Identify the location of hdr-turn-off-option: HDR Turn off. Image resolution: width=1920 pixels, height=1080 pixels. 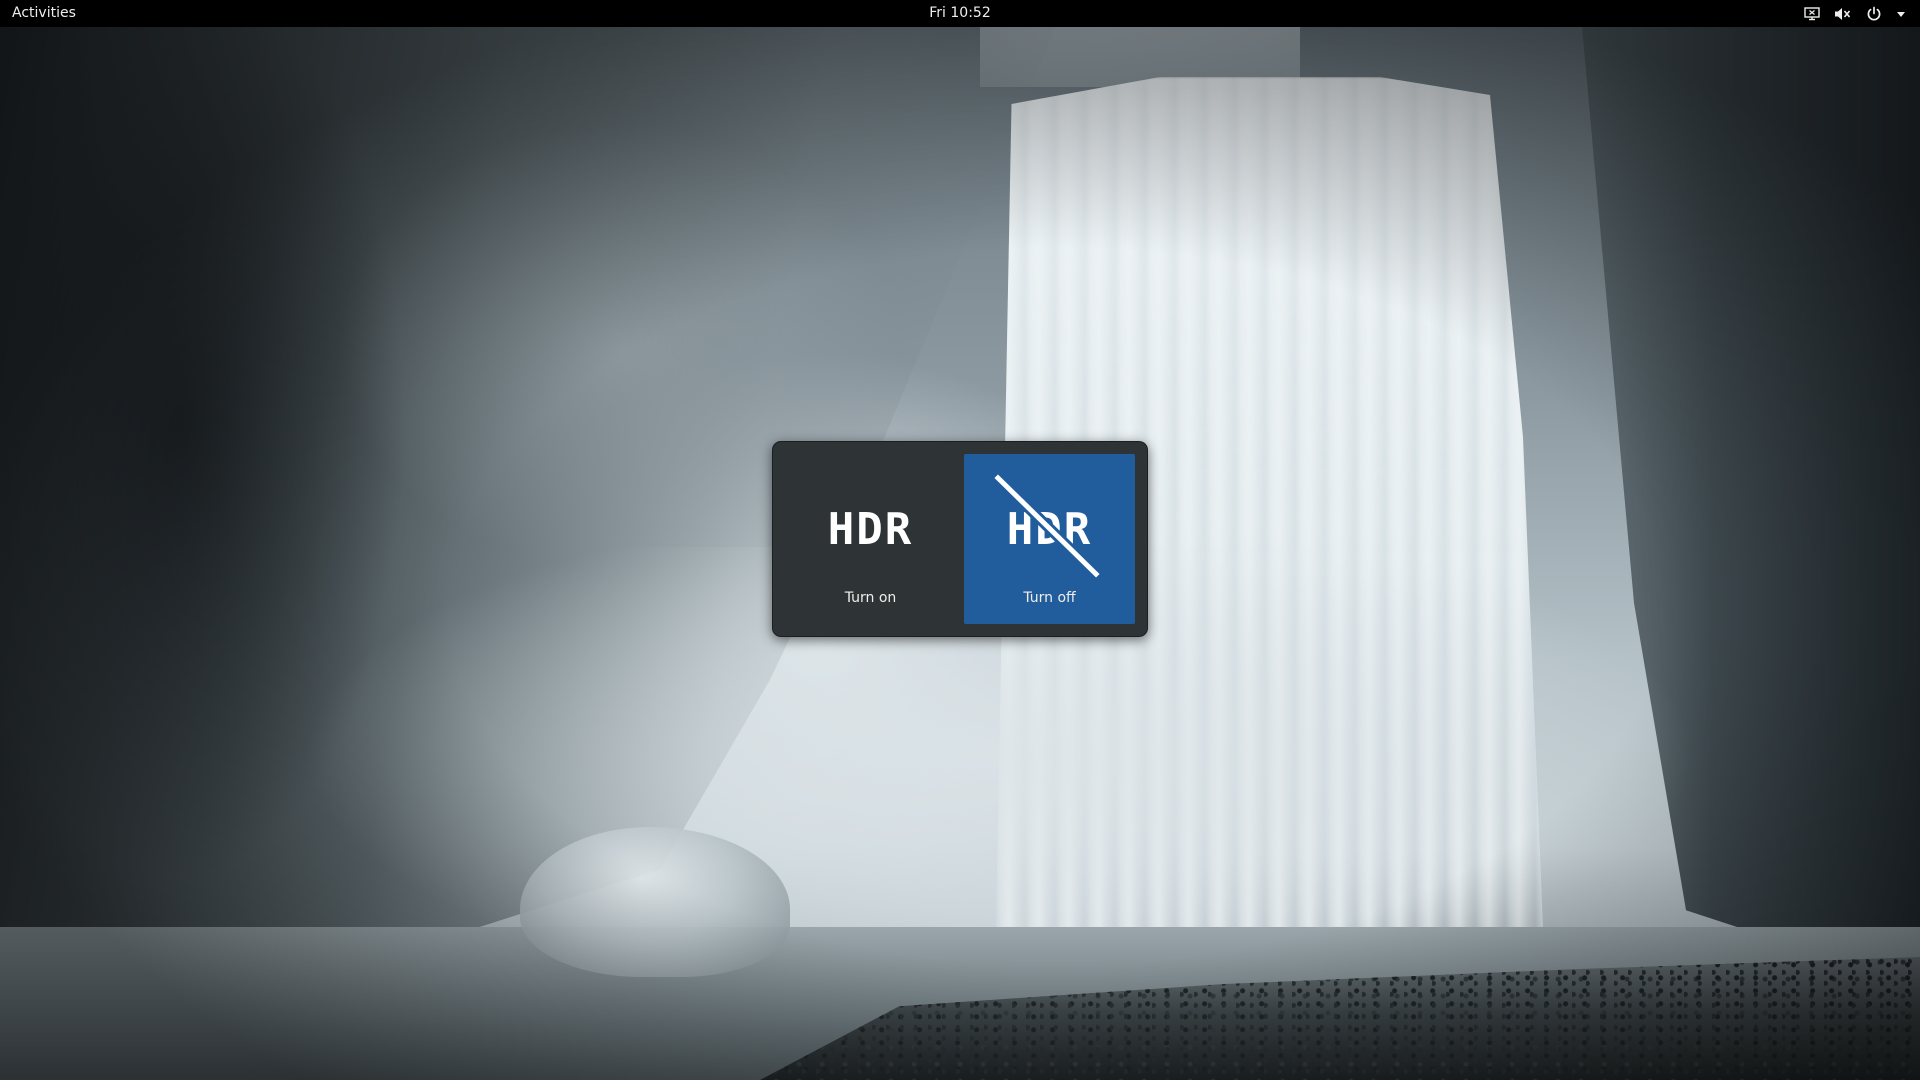
(1049, 539).